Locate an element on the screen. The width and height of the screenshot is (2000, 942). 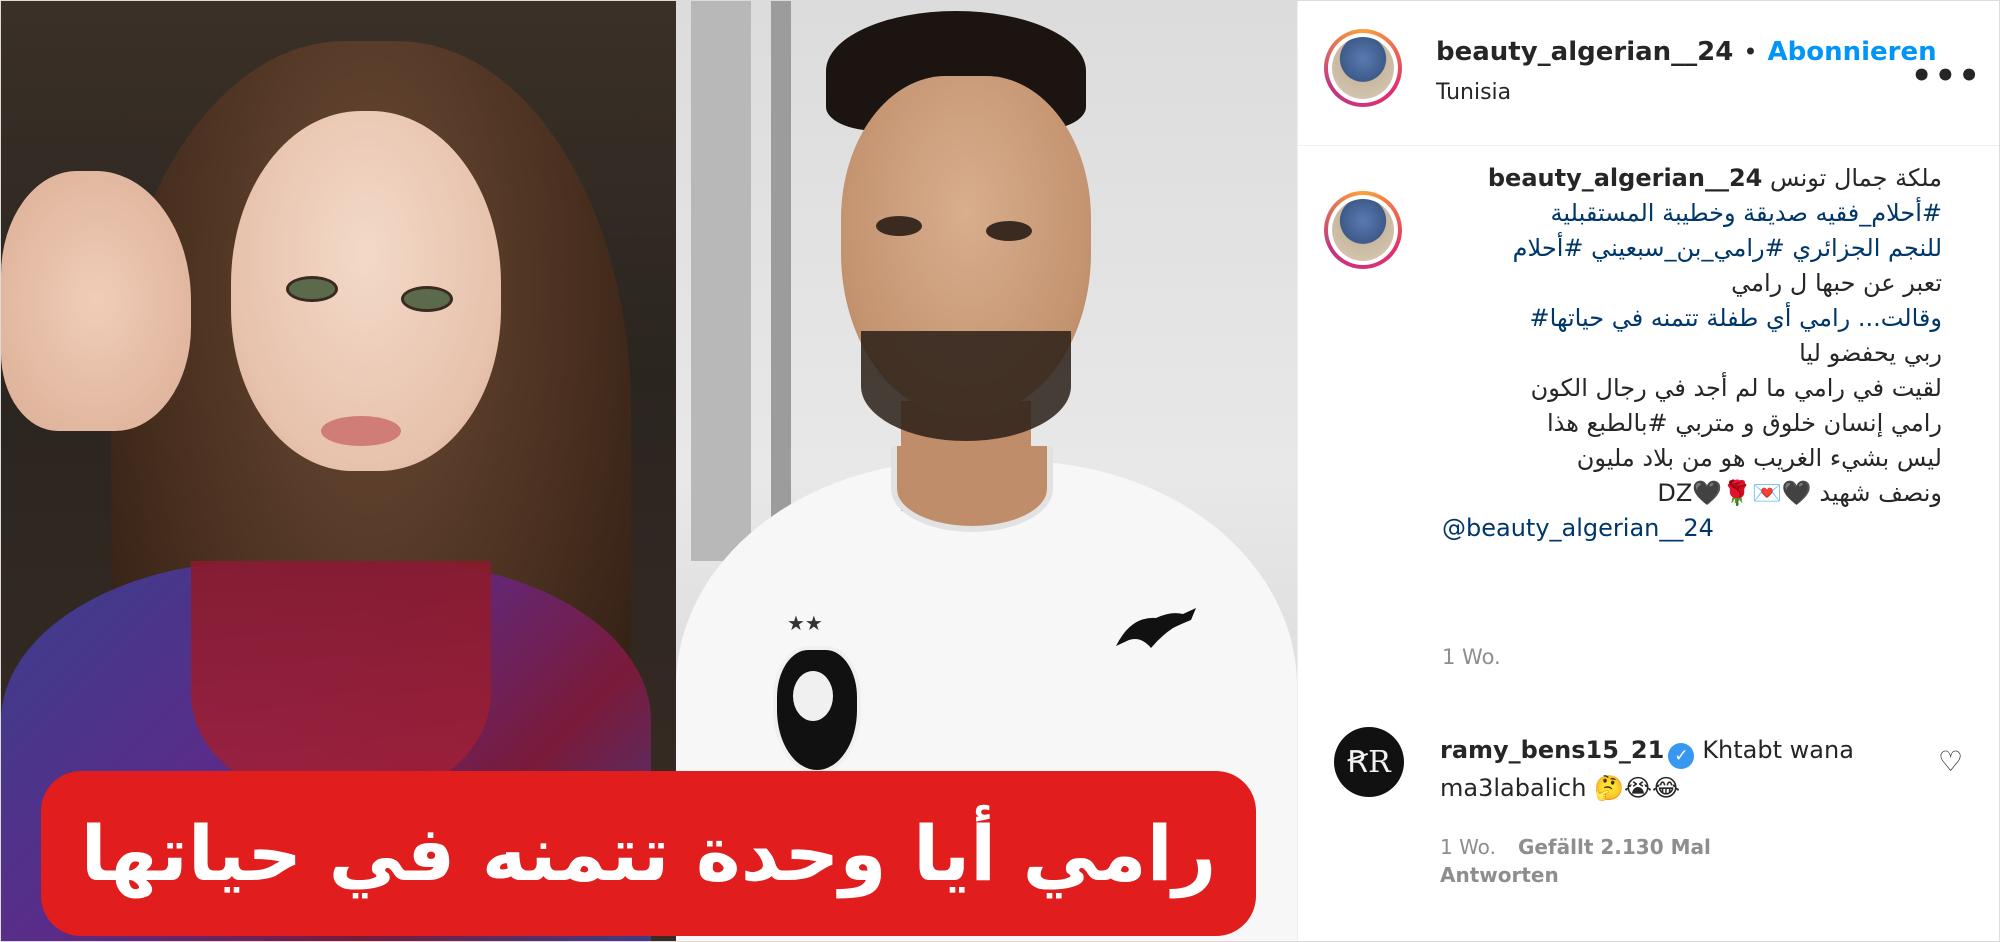
club-crest-inner is located at coordinates (813, 696).